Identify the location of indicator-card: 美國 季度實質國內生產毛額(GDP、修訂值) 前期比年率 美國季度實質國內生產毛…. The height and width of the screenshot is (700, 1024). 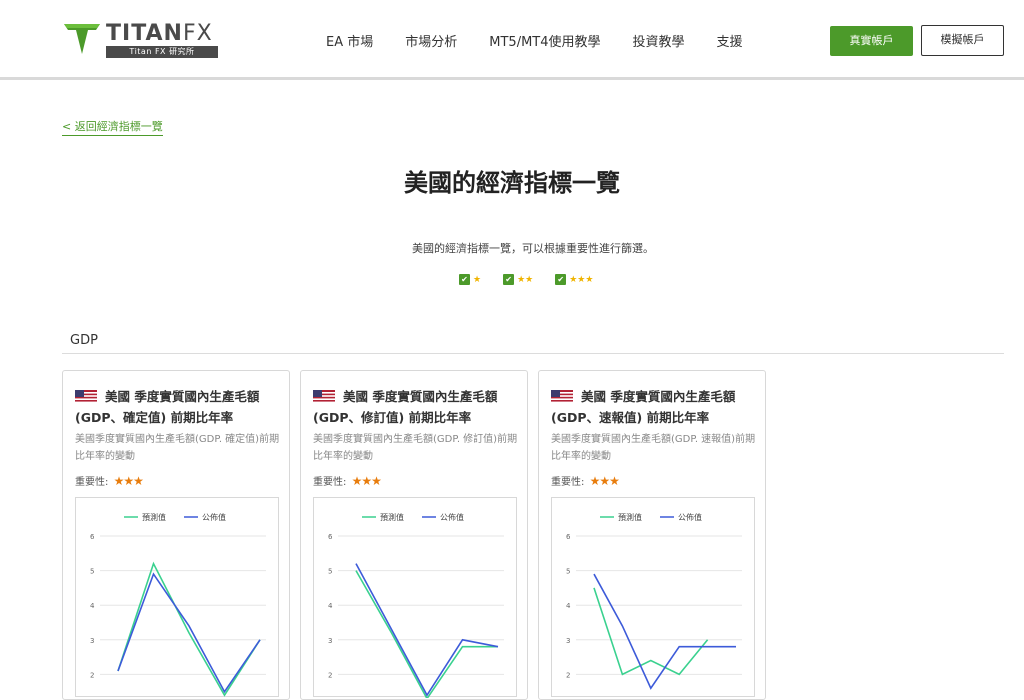
(414, 535).